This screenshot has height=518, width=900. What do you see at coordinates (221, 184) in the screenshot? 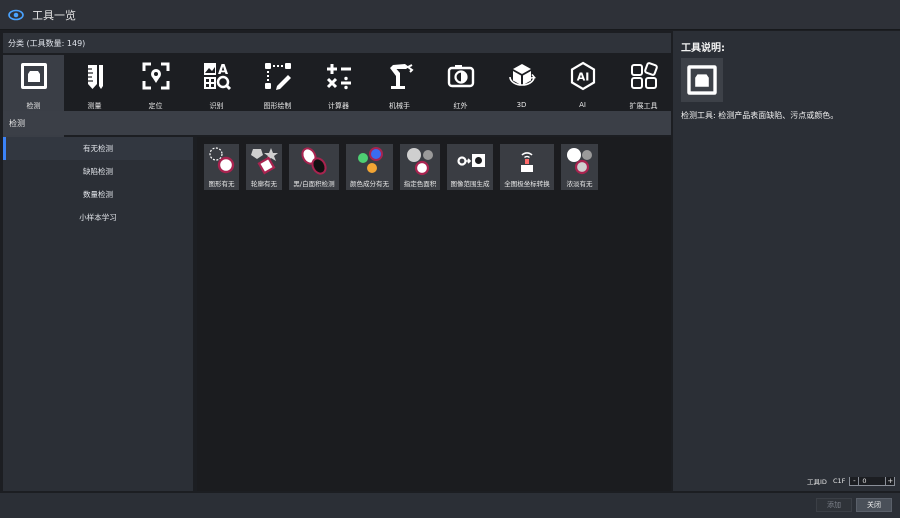
I see `tool-label: 图形有无` at bounding box center [221, 184].